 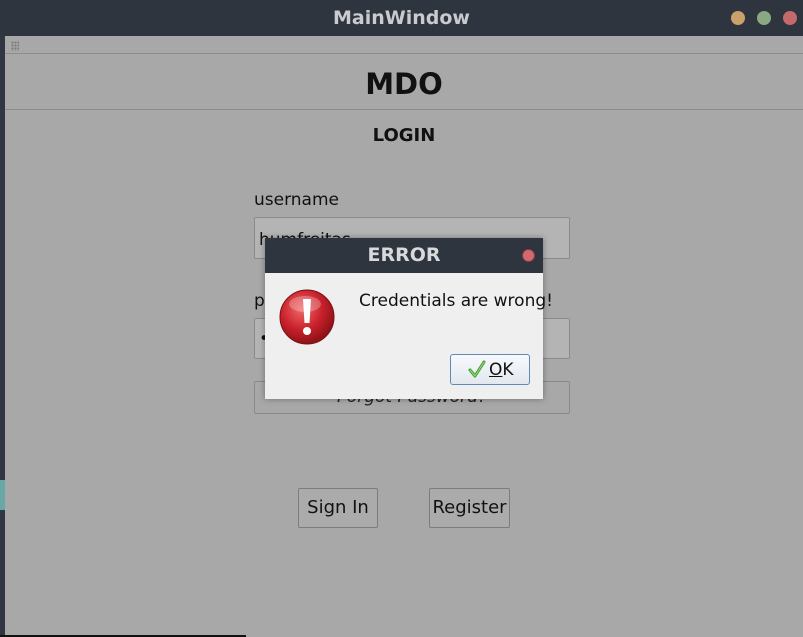 I want to click on window-title: MainWindow, so click(x=401, y=18).